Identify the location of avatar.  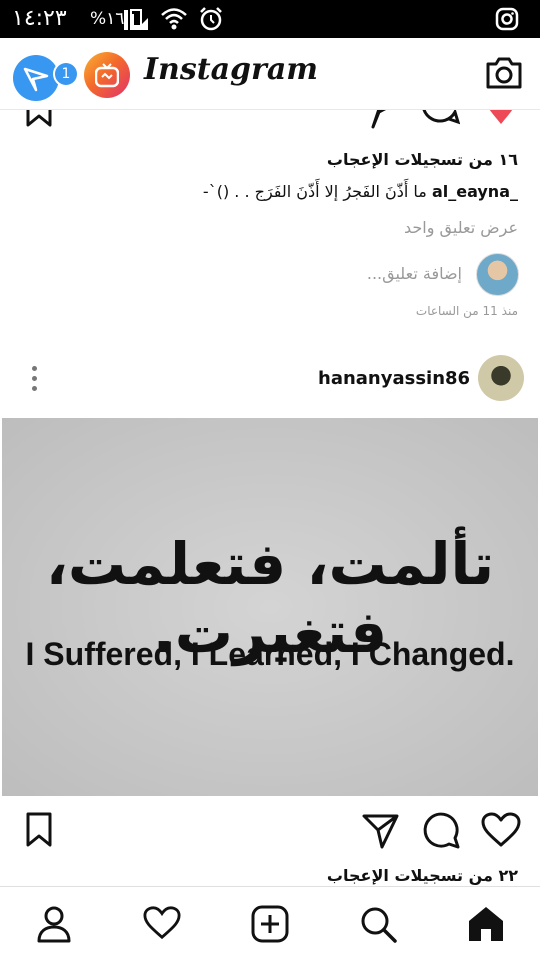
(497, 274).